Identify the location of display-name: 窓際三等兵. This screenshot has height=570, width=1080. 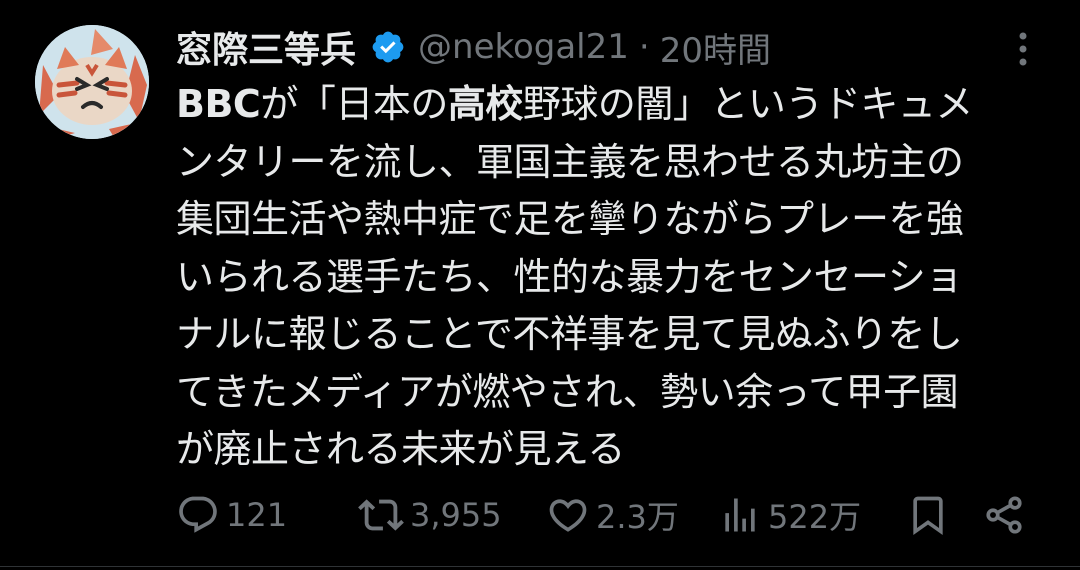
(266, 47).